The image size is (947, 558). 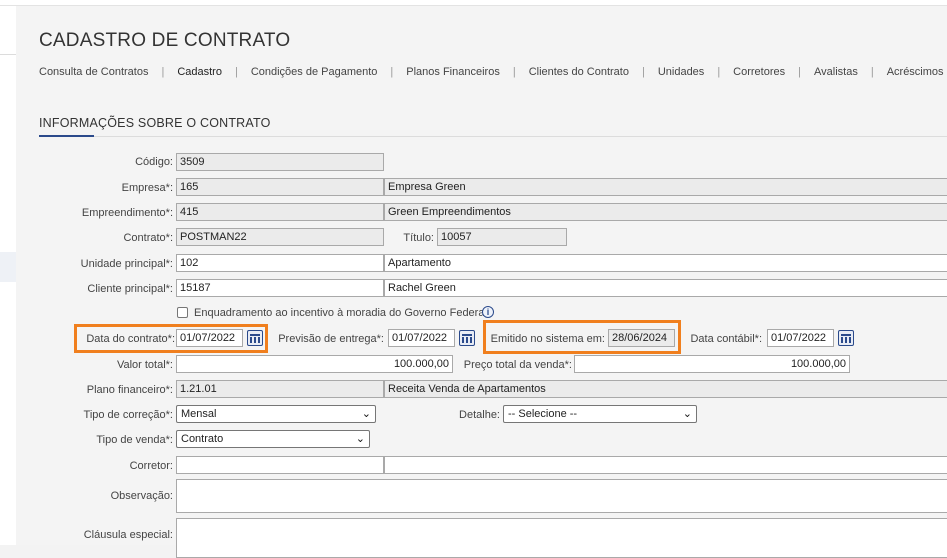 What do you see at coordinates (134, 440) in the screenshot?
I see `tipo-venda-label: Tipo de venda*:` at bounding box center [134, 440].